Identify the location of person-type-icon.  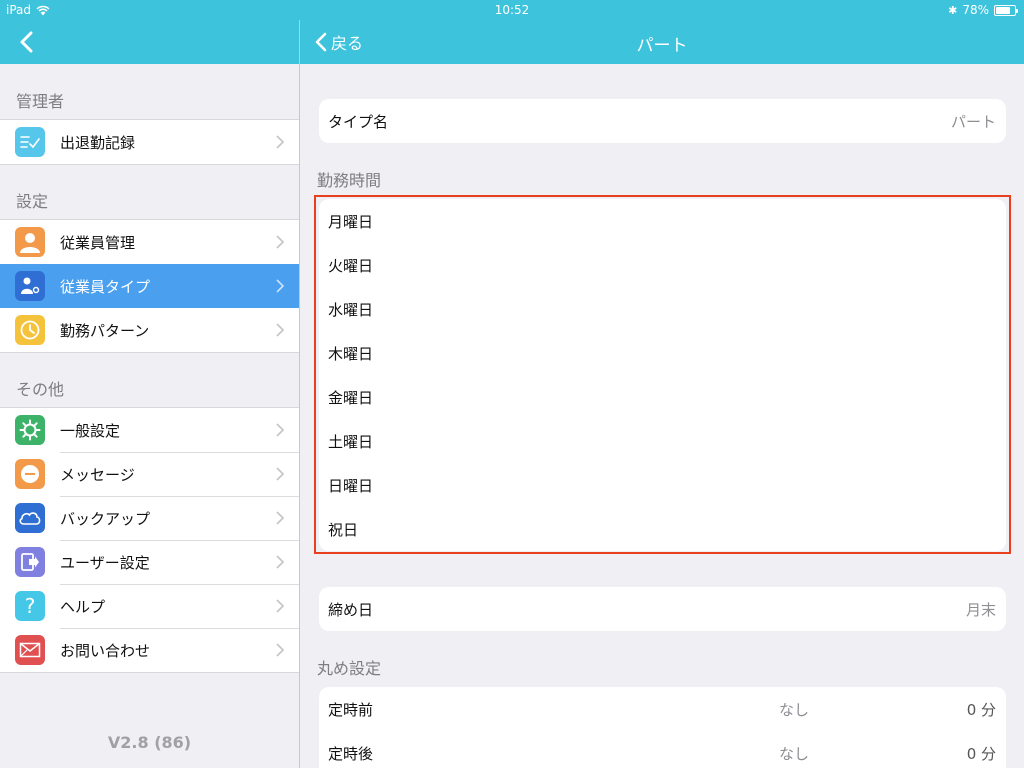
(30, 286).